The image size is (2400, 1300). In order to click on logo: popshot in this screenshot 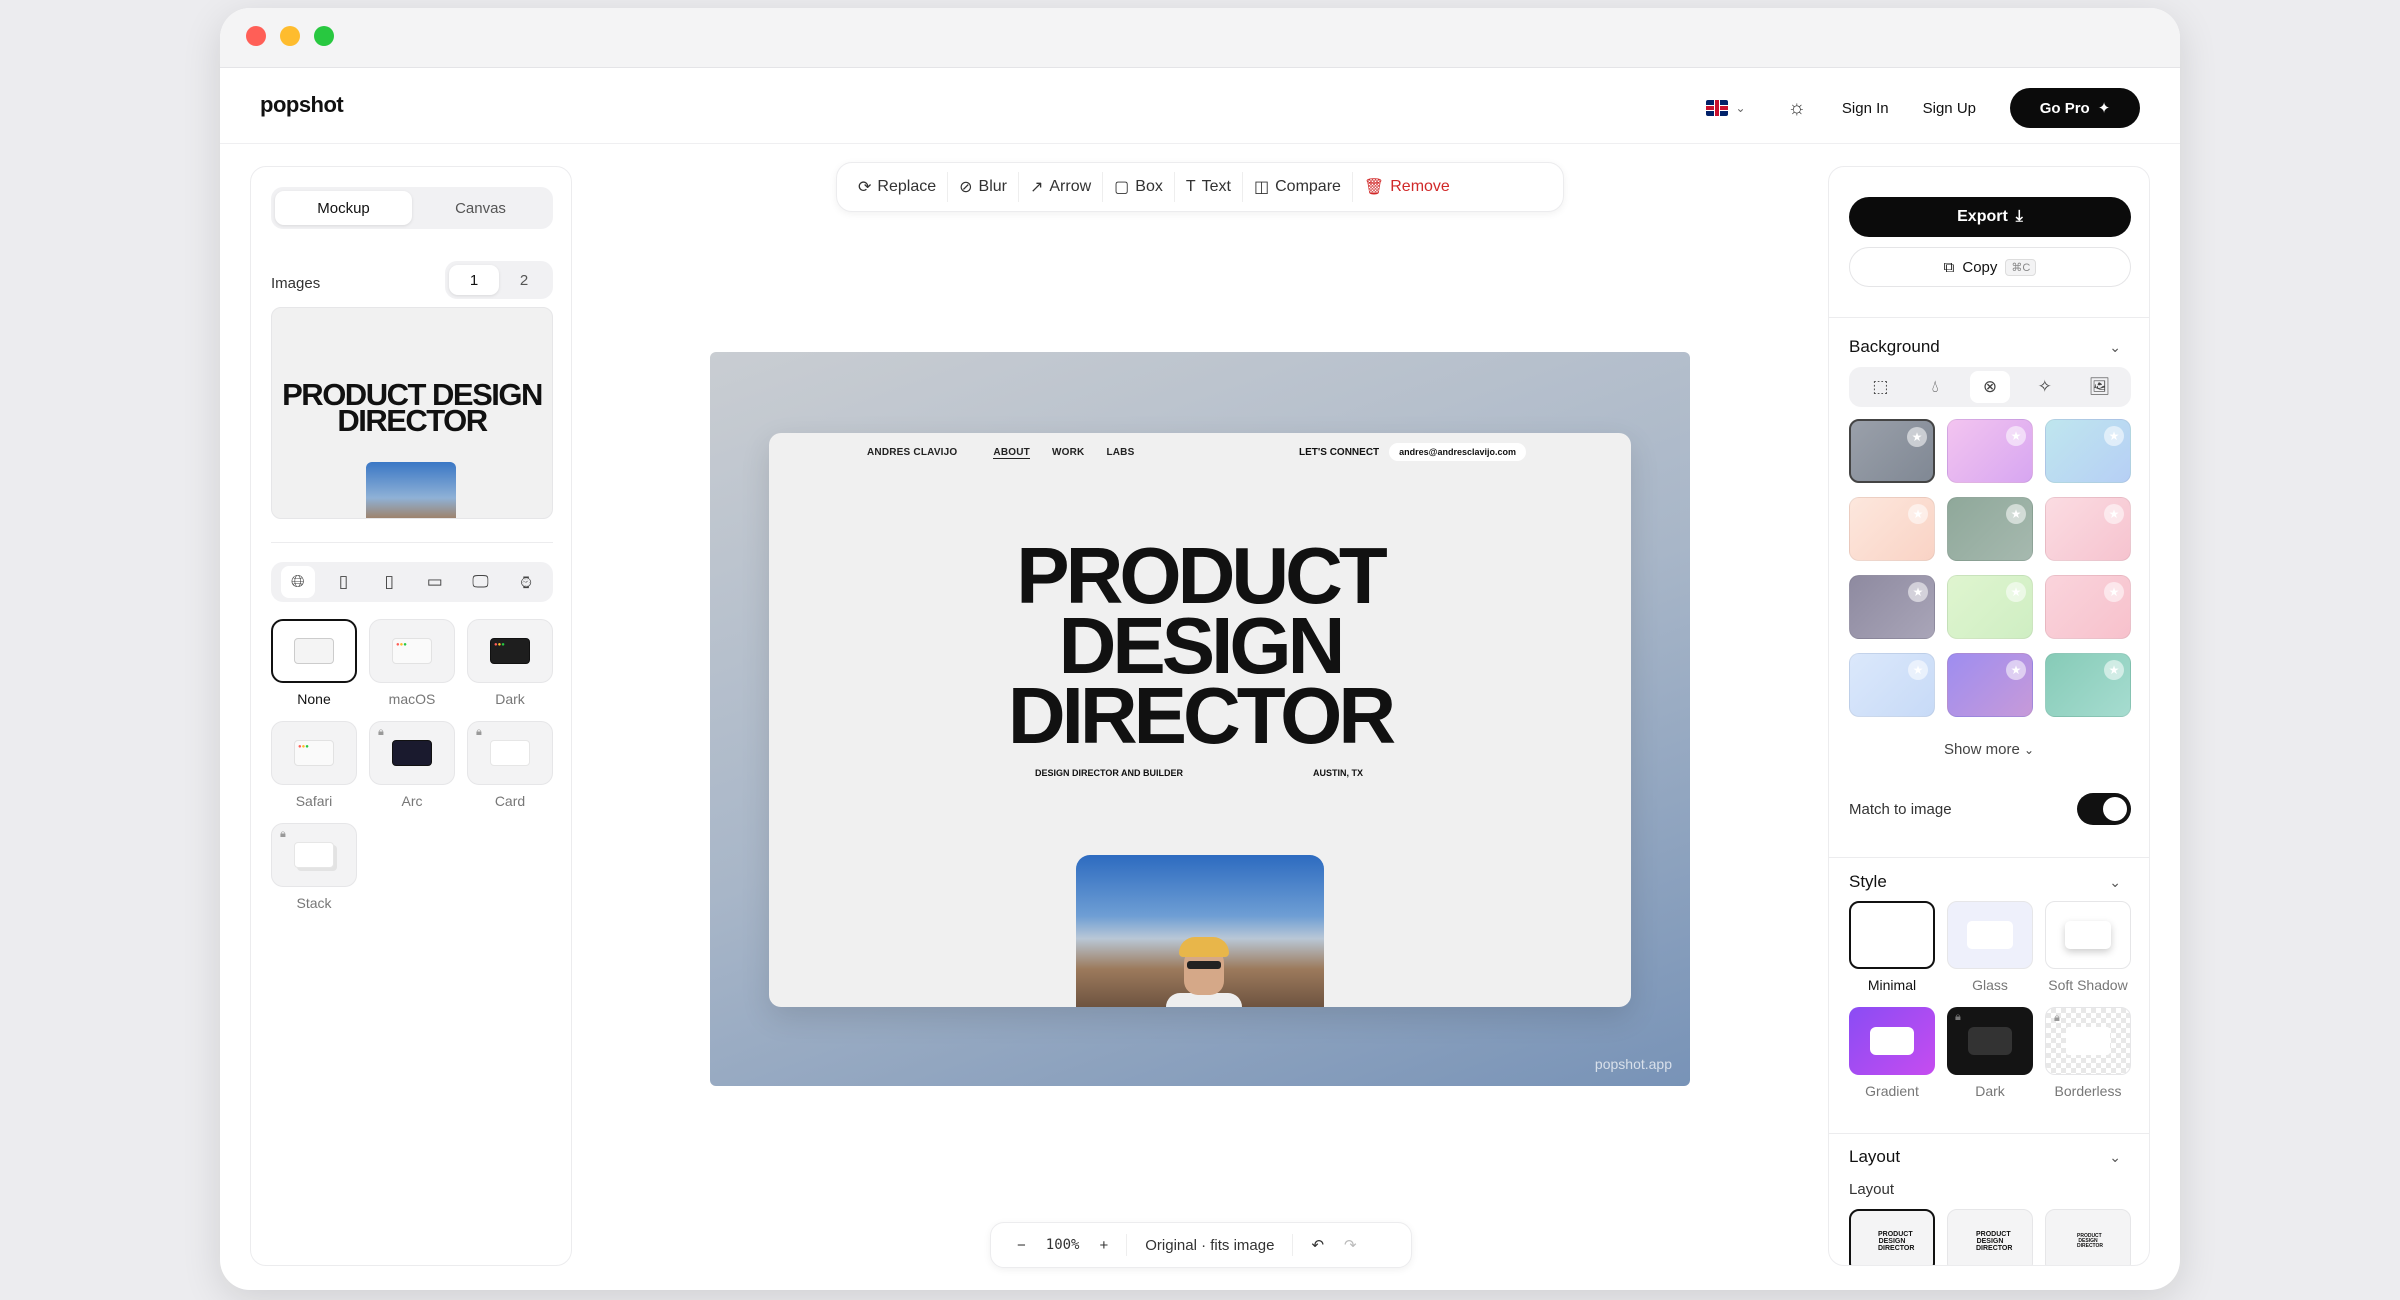, I will do `click(302, 105)`.